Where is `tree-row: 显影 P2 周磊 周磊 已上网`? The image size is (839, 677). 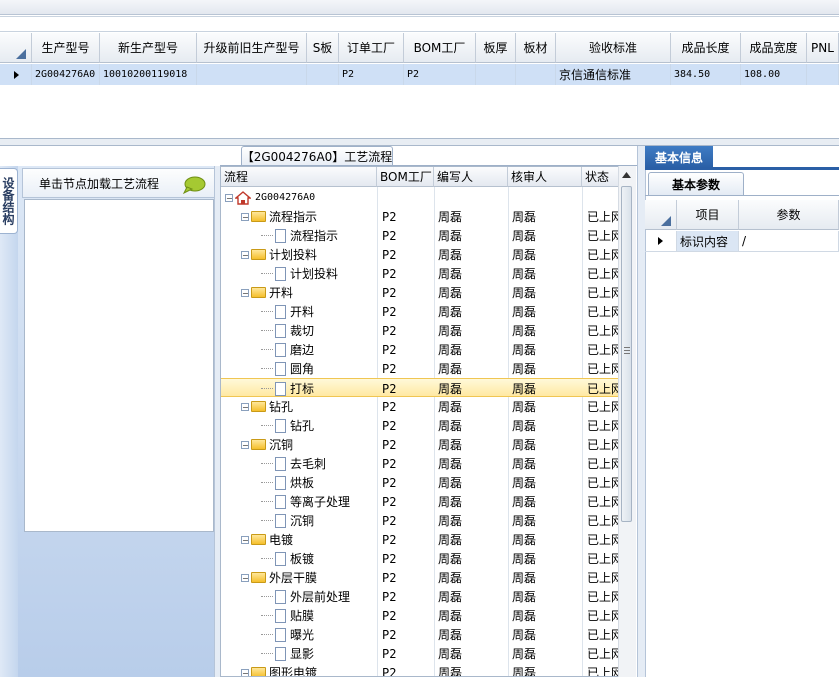 tree-row: 显影 P2 周磊 周磊 已上网 is located at coordinates (420, 653).